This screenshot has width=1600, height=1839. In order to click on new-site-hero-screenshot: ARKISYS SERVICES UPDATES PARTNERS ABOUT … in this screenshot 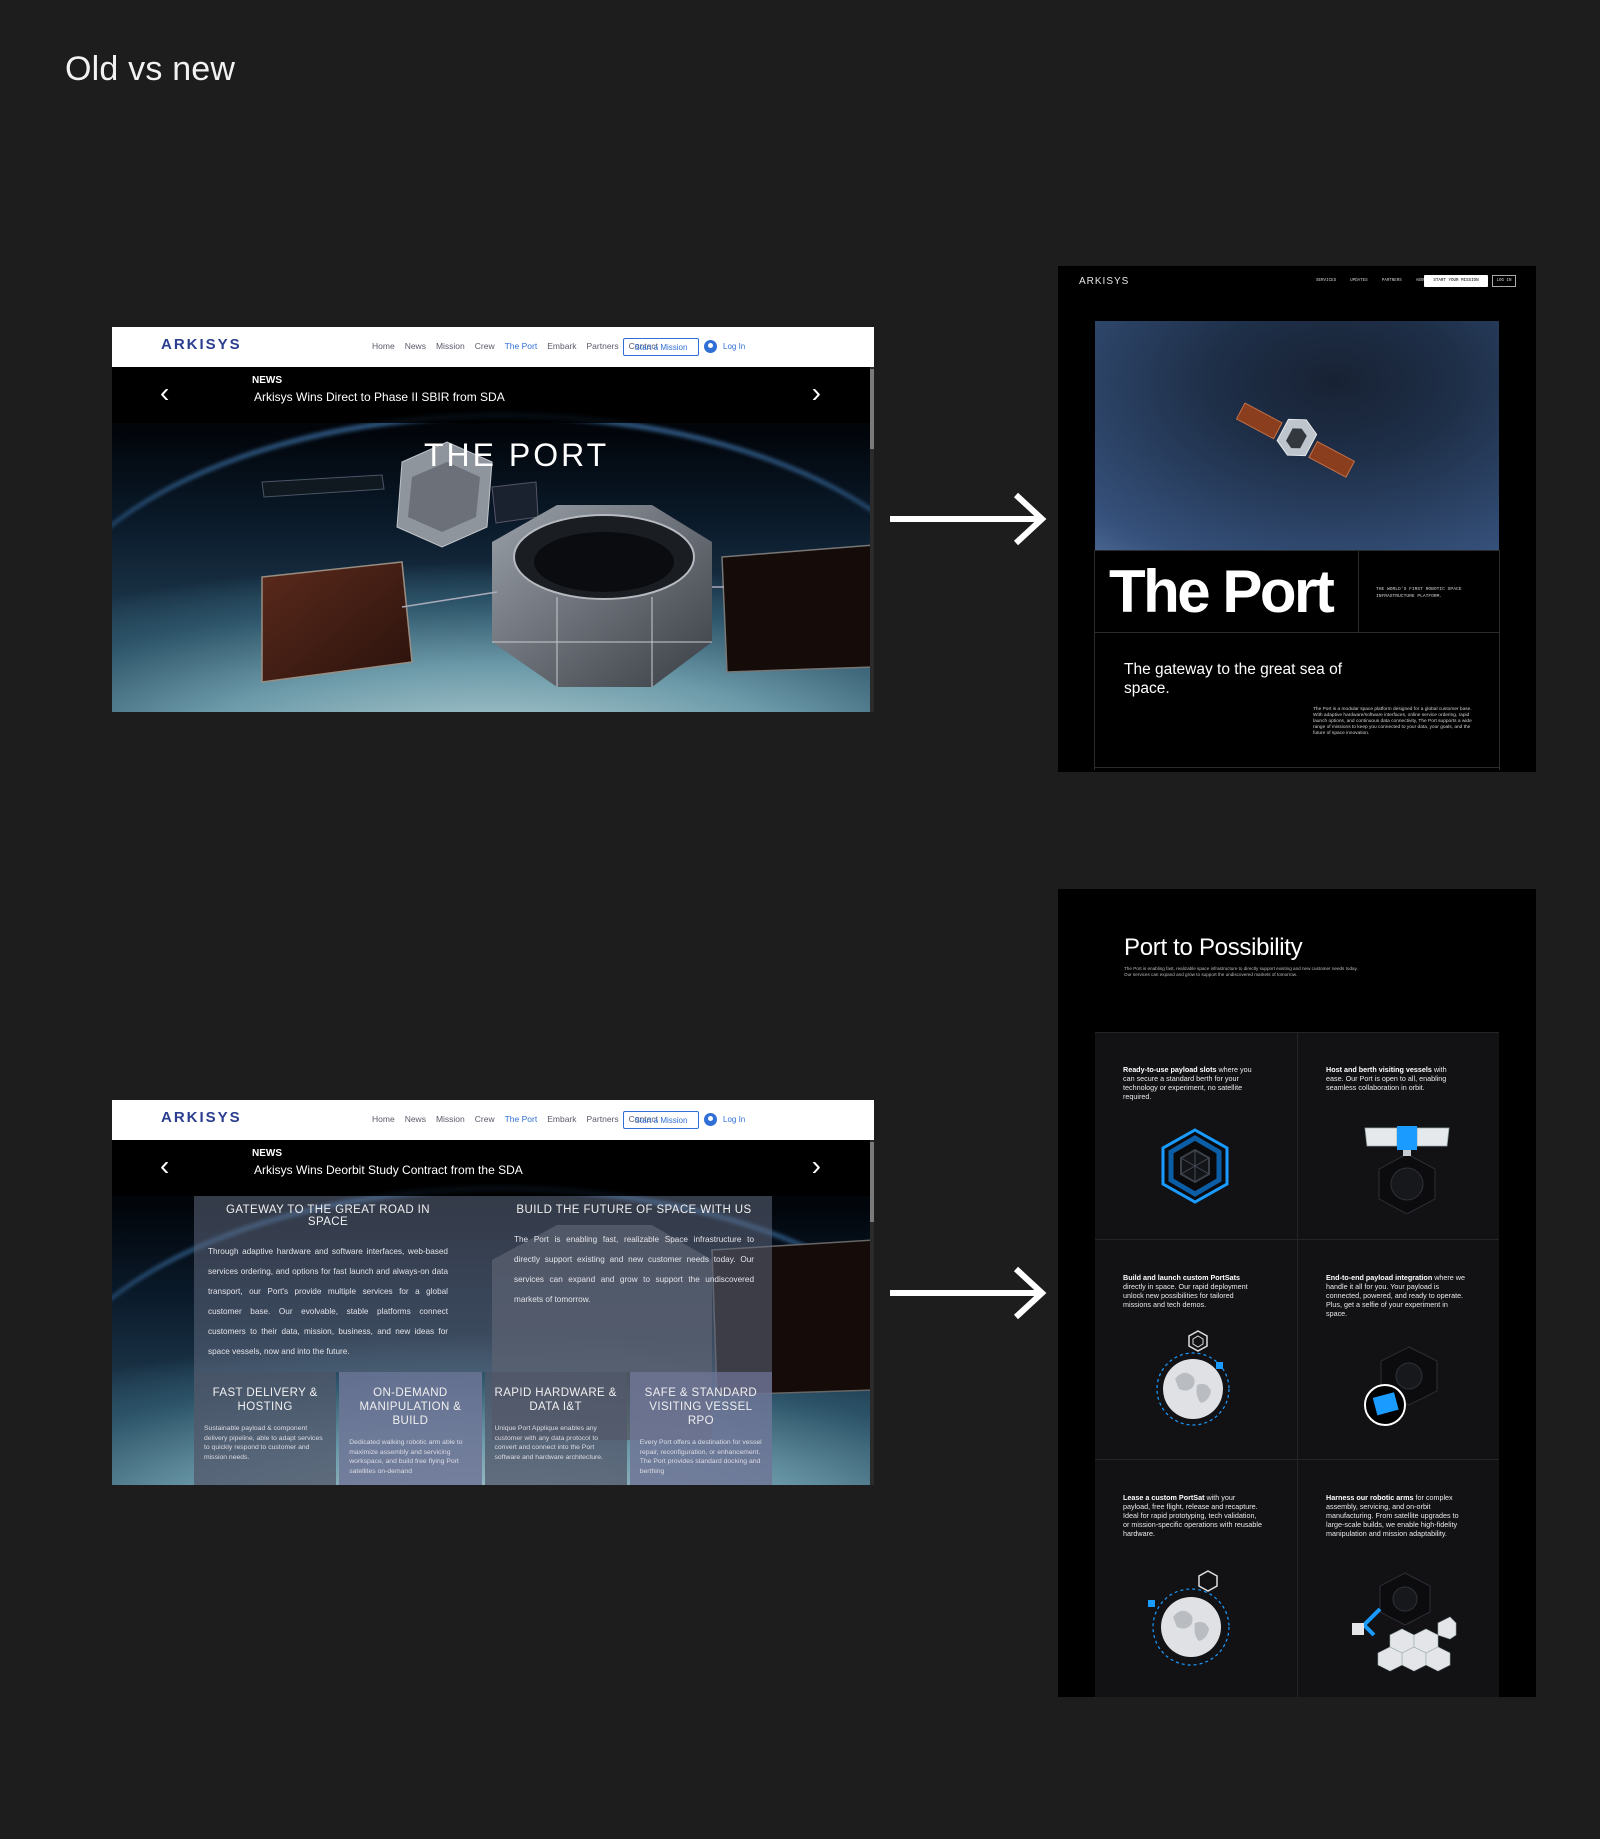, I will do `click(1297, 519)`.